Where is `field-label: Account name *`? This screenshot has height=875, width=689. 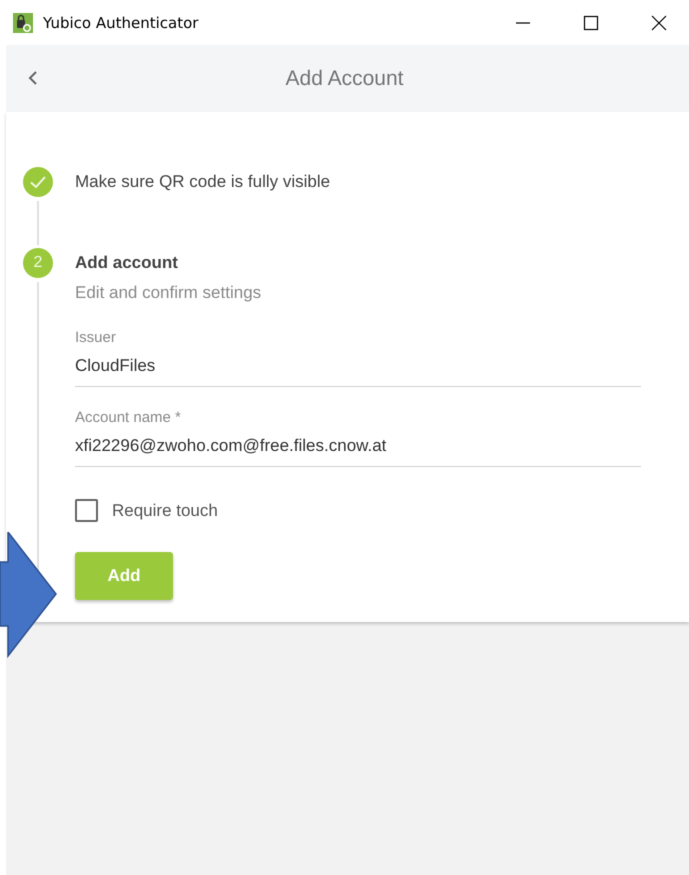
field-label: Account name * is located at coordinates (128, 417).